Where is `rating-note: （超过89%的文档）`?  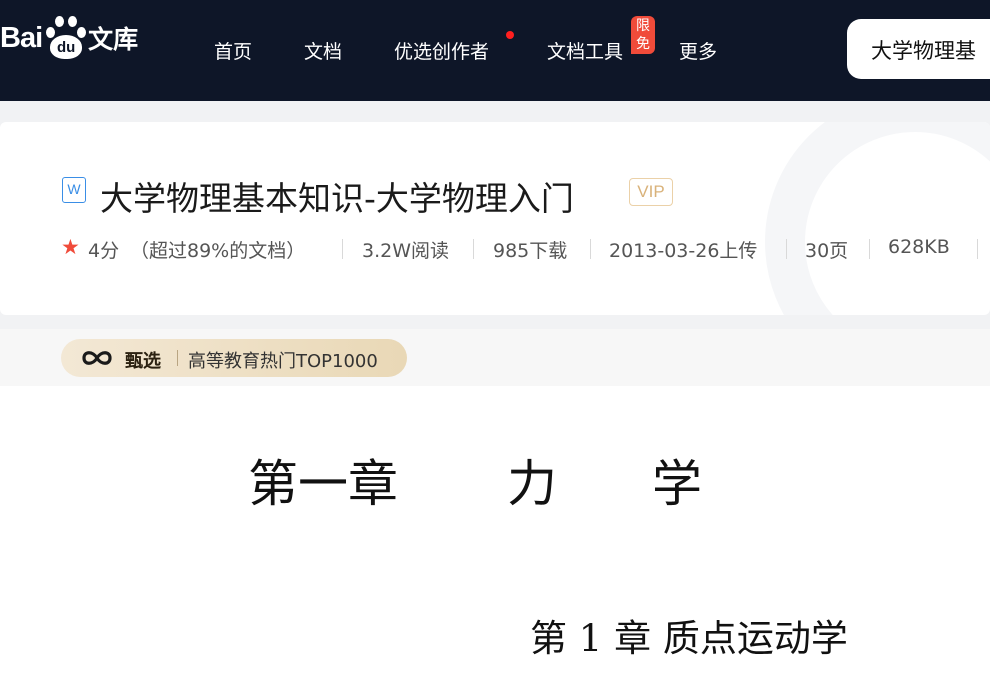 rating-note: （超过89%的文档） is located at coordinates (218, 251).